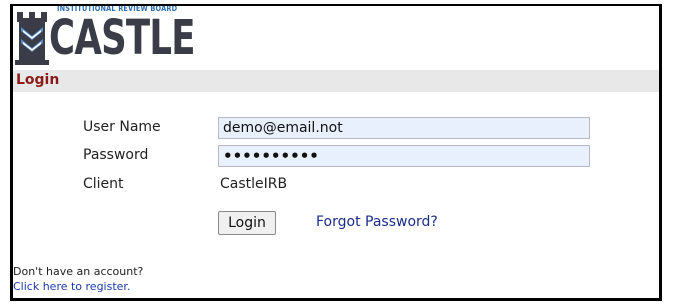 Image resolution: width=673 pixels, height=307 pixels. Describe the element at coordinates (38, 80) in the screenshot. I see `page-title: Login` at that location.